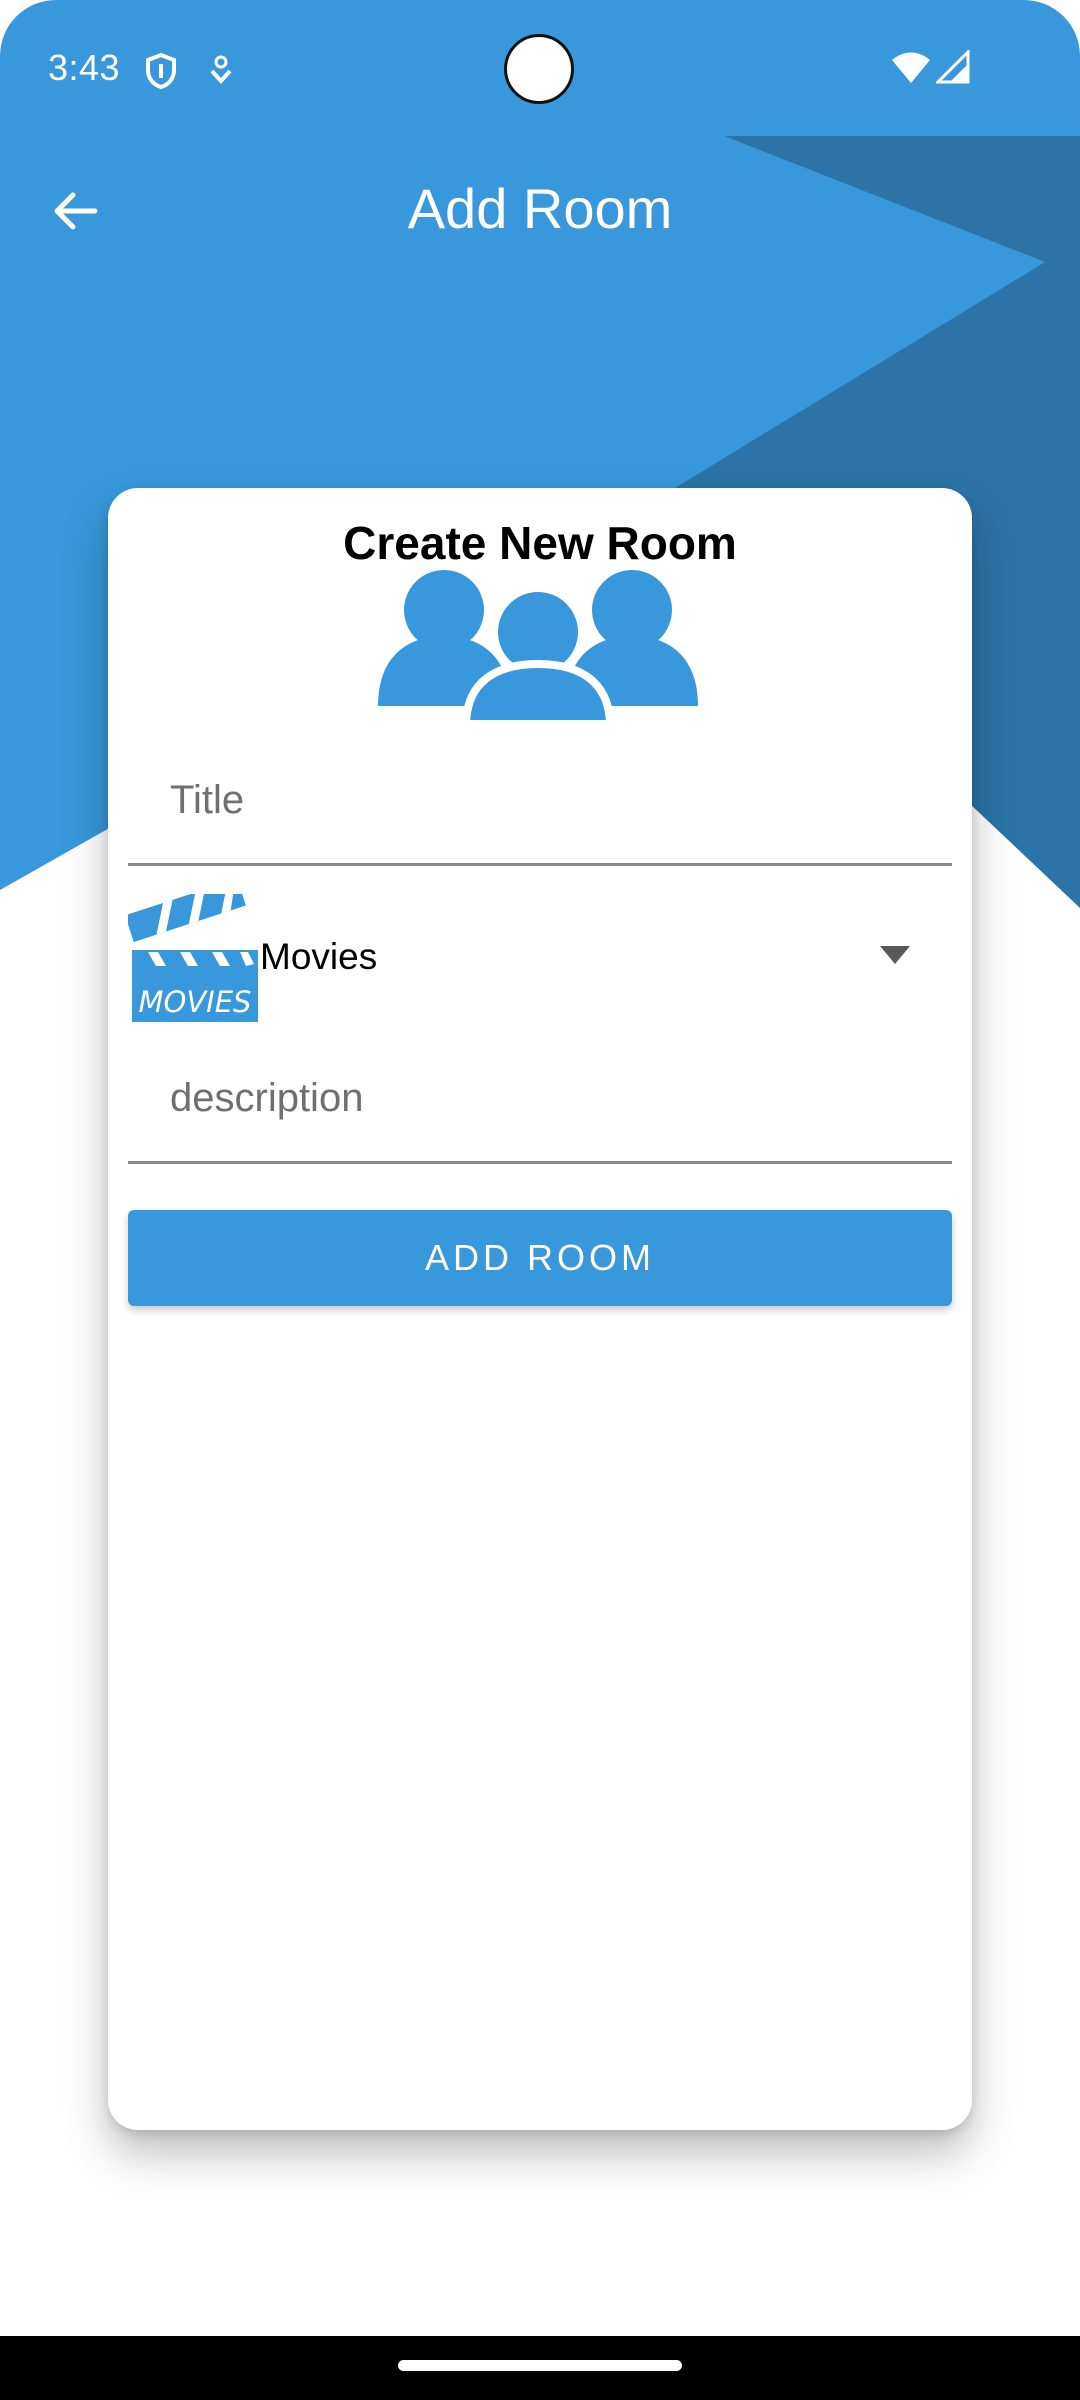 Image resolution: width=1080 pixels, height=2400 pixels. I want to click on status-time: 3:43, so click(84, 67).